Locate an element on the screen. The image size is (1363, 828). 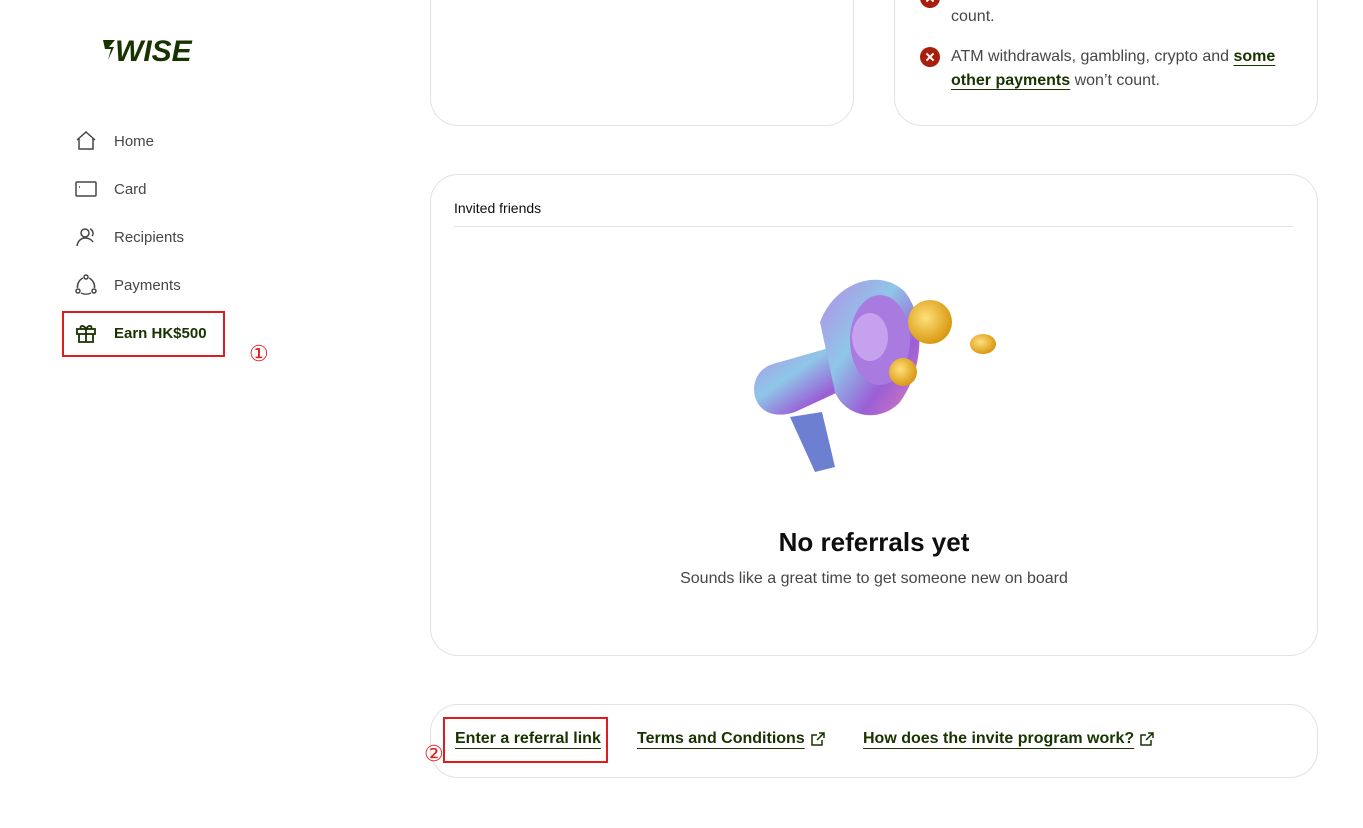
home-icon is located at coordinates (86, 140).